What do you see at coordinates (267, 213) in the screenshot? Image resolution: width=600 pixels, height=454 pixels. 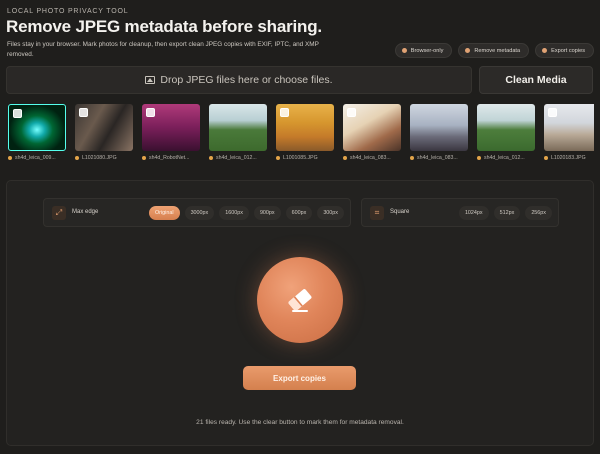 I see `max-edge-option-900: 900px` at bounding box center [267, 213].